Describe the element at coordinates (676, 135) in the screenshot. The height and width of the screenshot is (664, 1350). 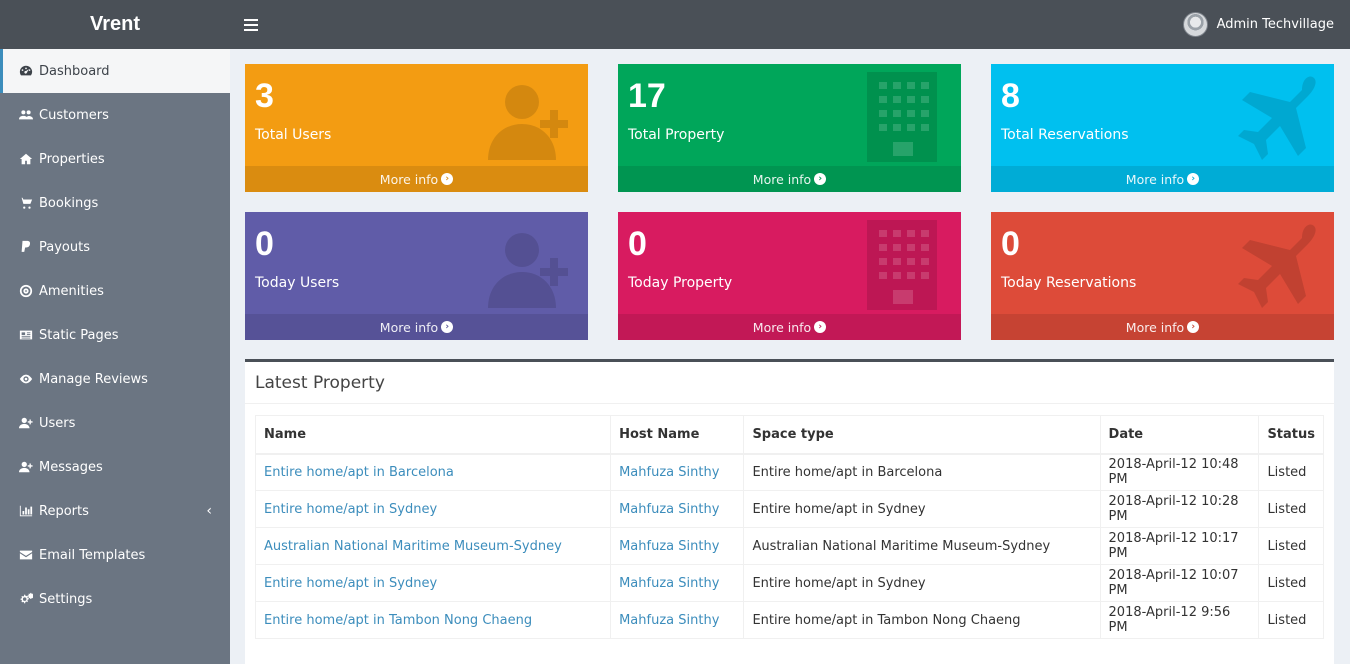
I see `stat-label: Total Property` at that location.